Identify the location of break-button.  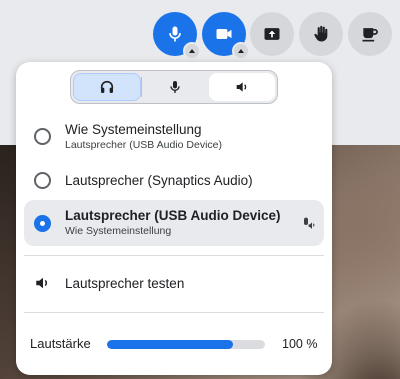
(370, 34).